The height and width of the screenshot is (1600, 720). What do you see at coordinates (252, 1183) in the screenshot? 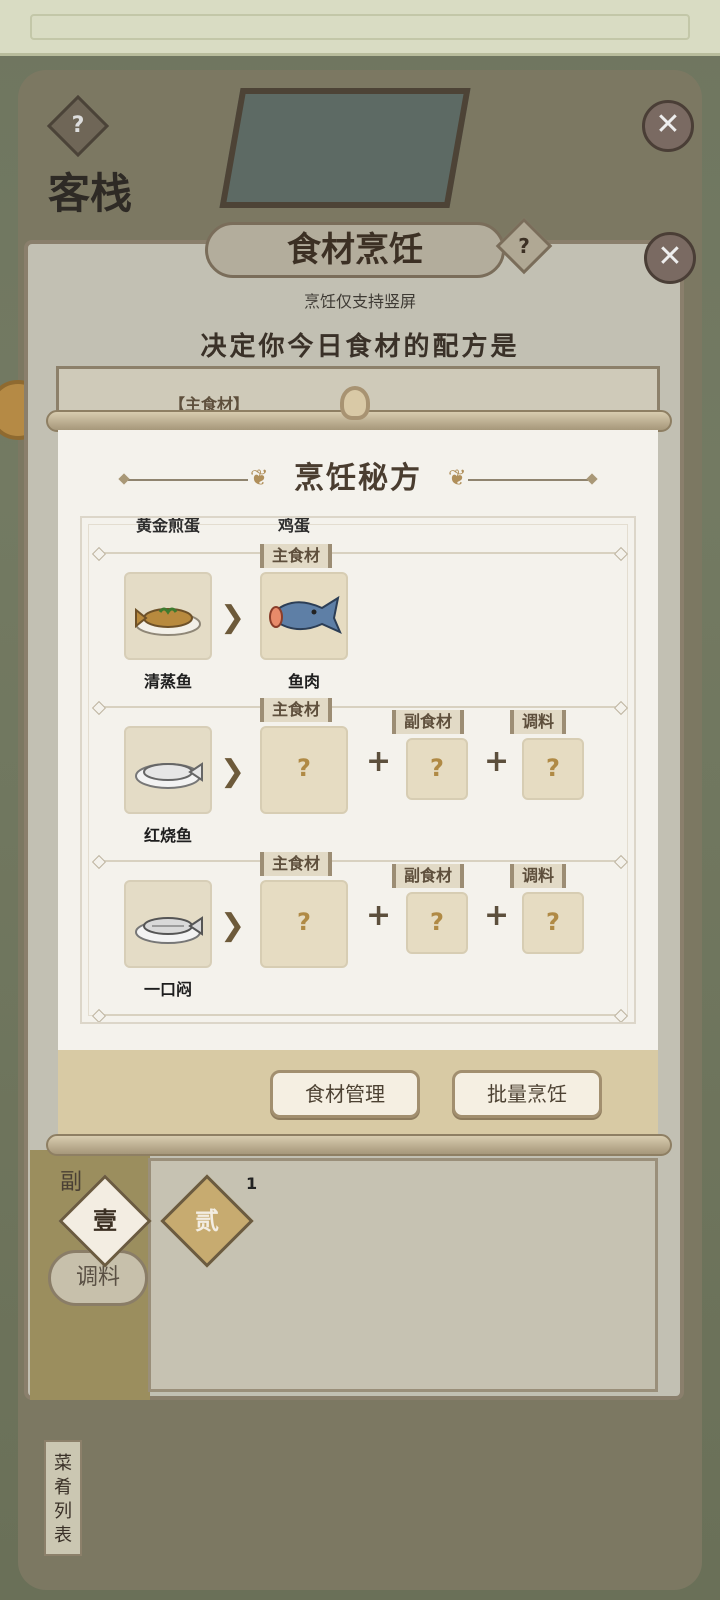
I see `count-badge: 1` at bounding box center [252, 1183].